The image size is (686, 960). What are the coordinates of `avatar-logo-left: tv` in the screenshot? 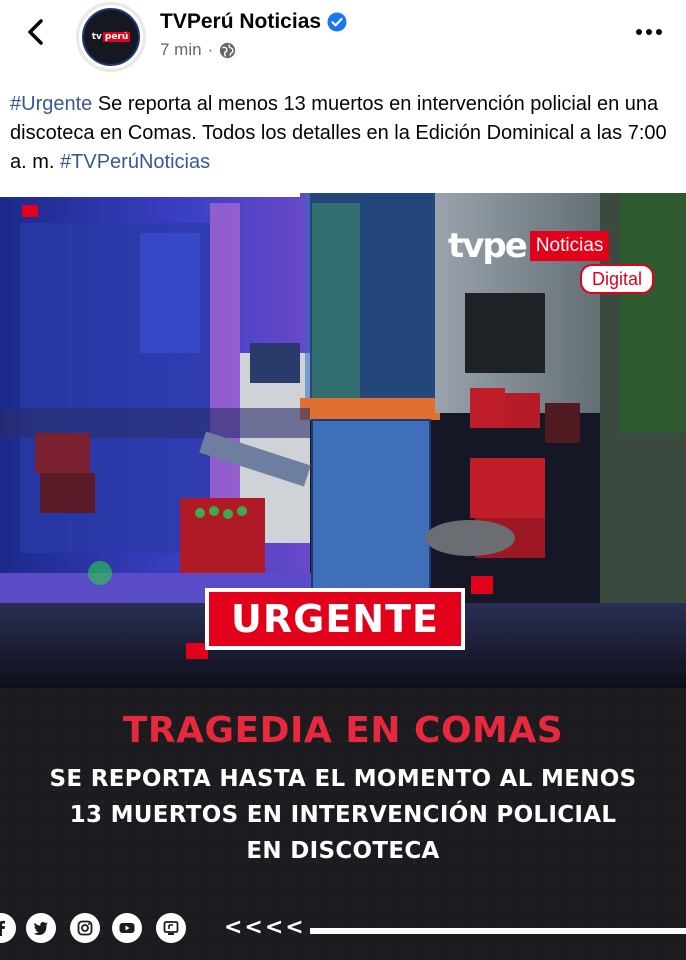 It's located at (96, 37).